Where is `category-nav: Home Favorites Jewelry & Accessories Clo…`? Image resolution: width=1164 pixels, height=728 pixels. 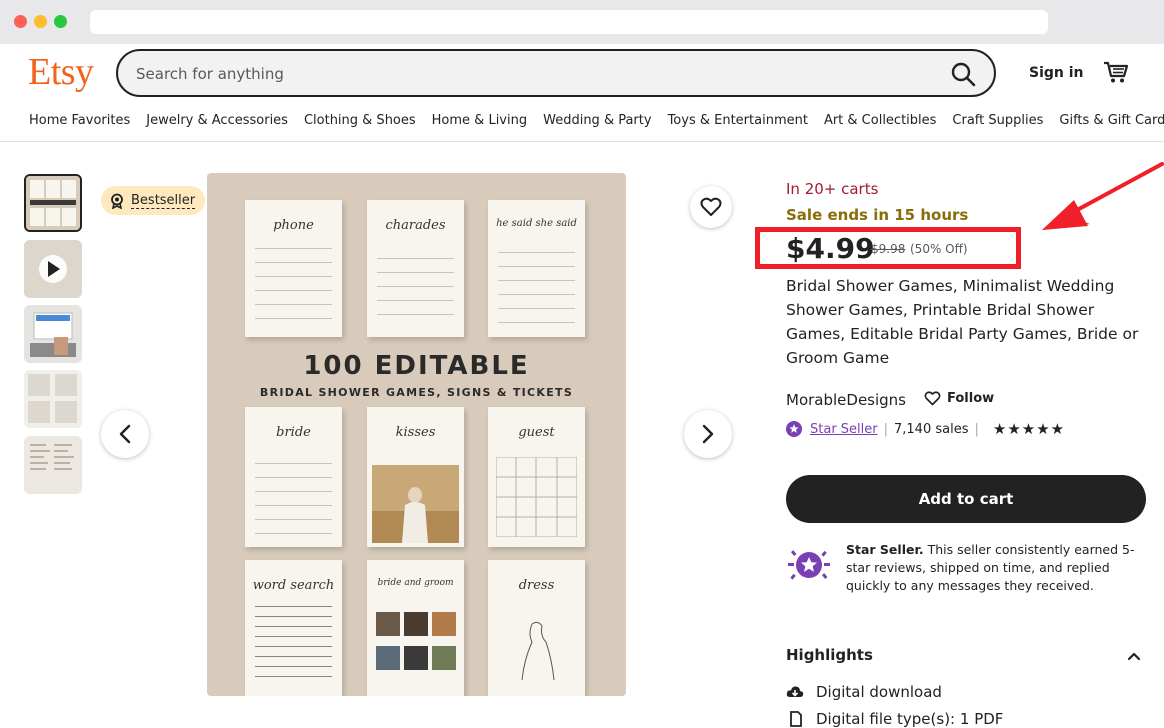
category-nav: Home Favorites Jewelry & Accessories Clo… is located at coordinates (596, 120).